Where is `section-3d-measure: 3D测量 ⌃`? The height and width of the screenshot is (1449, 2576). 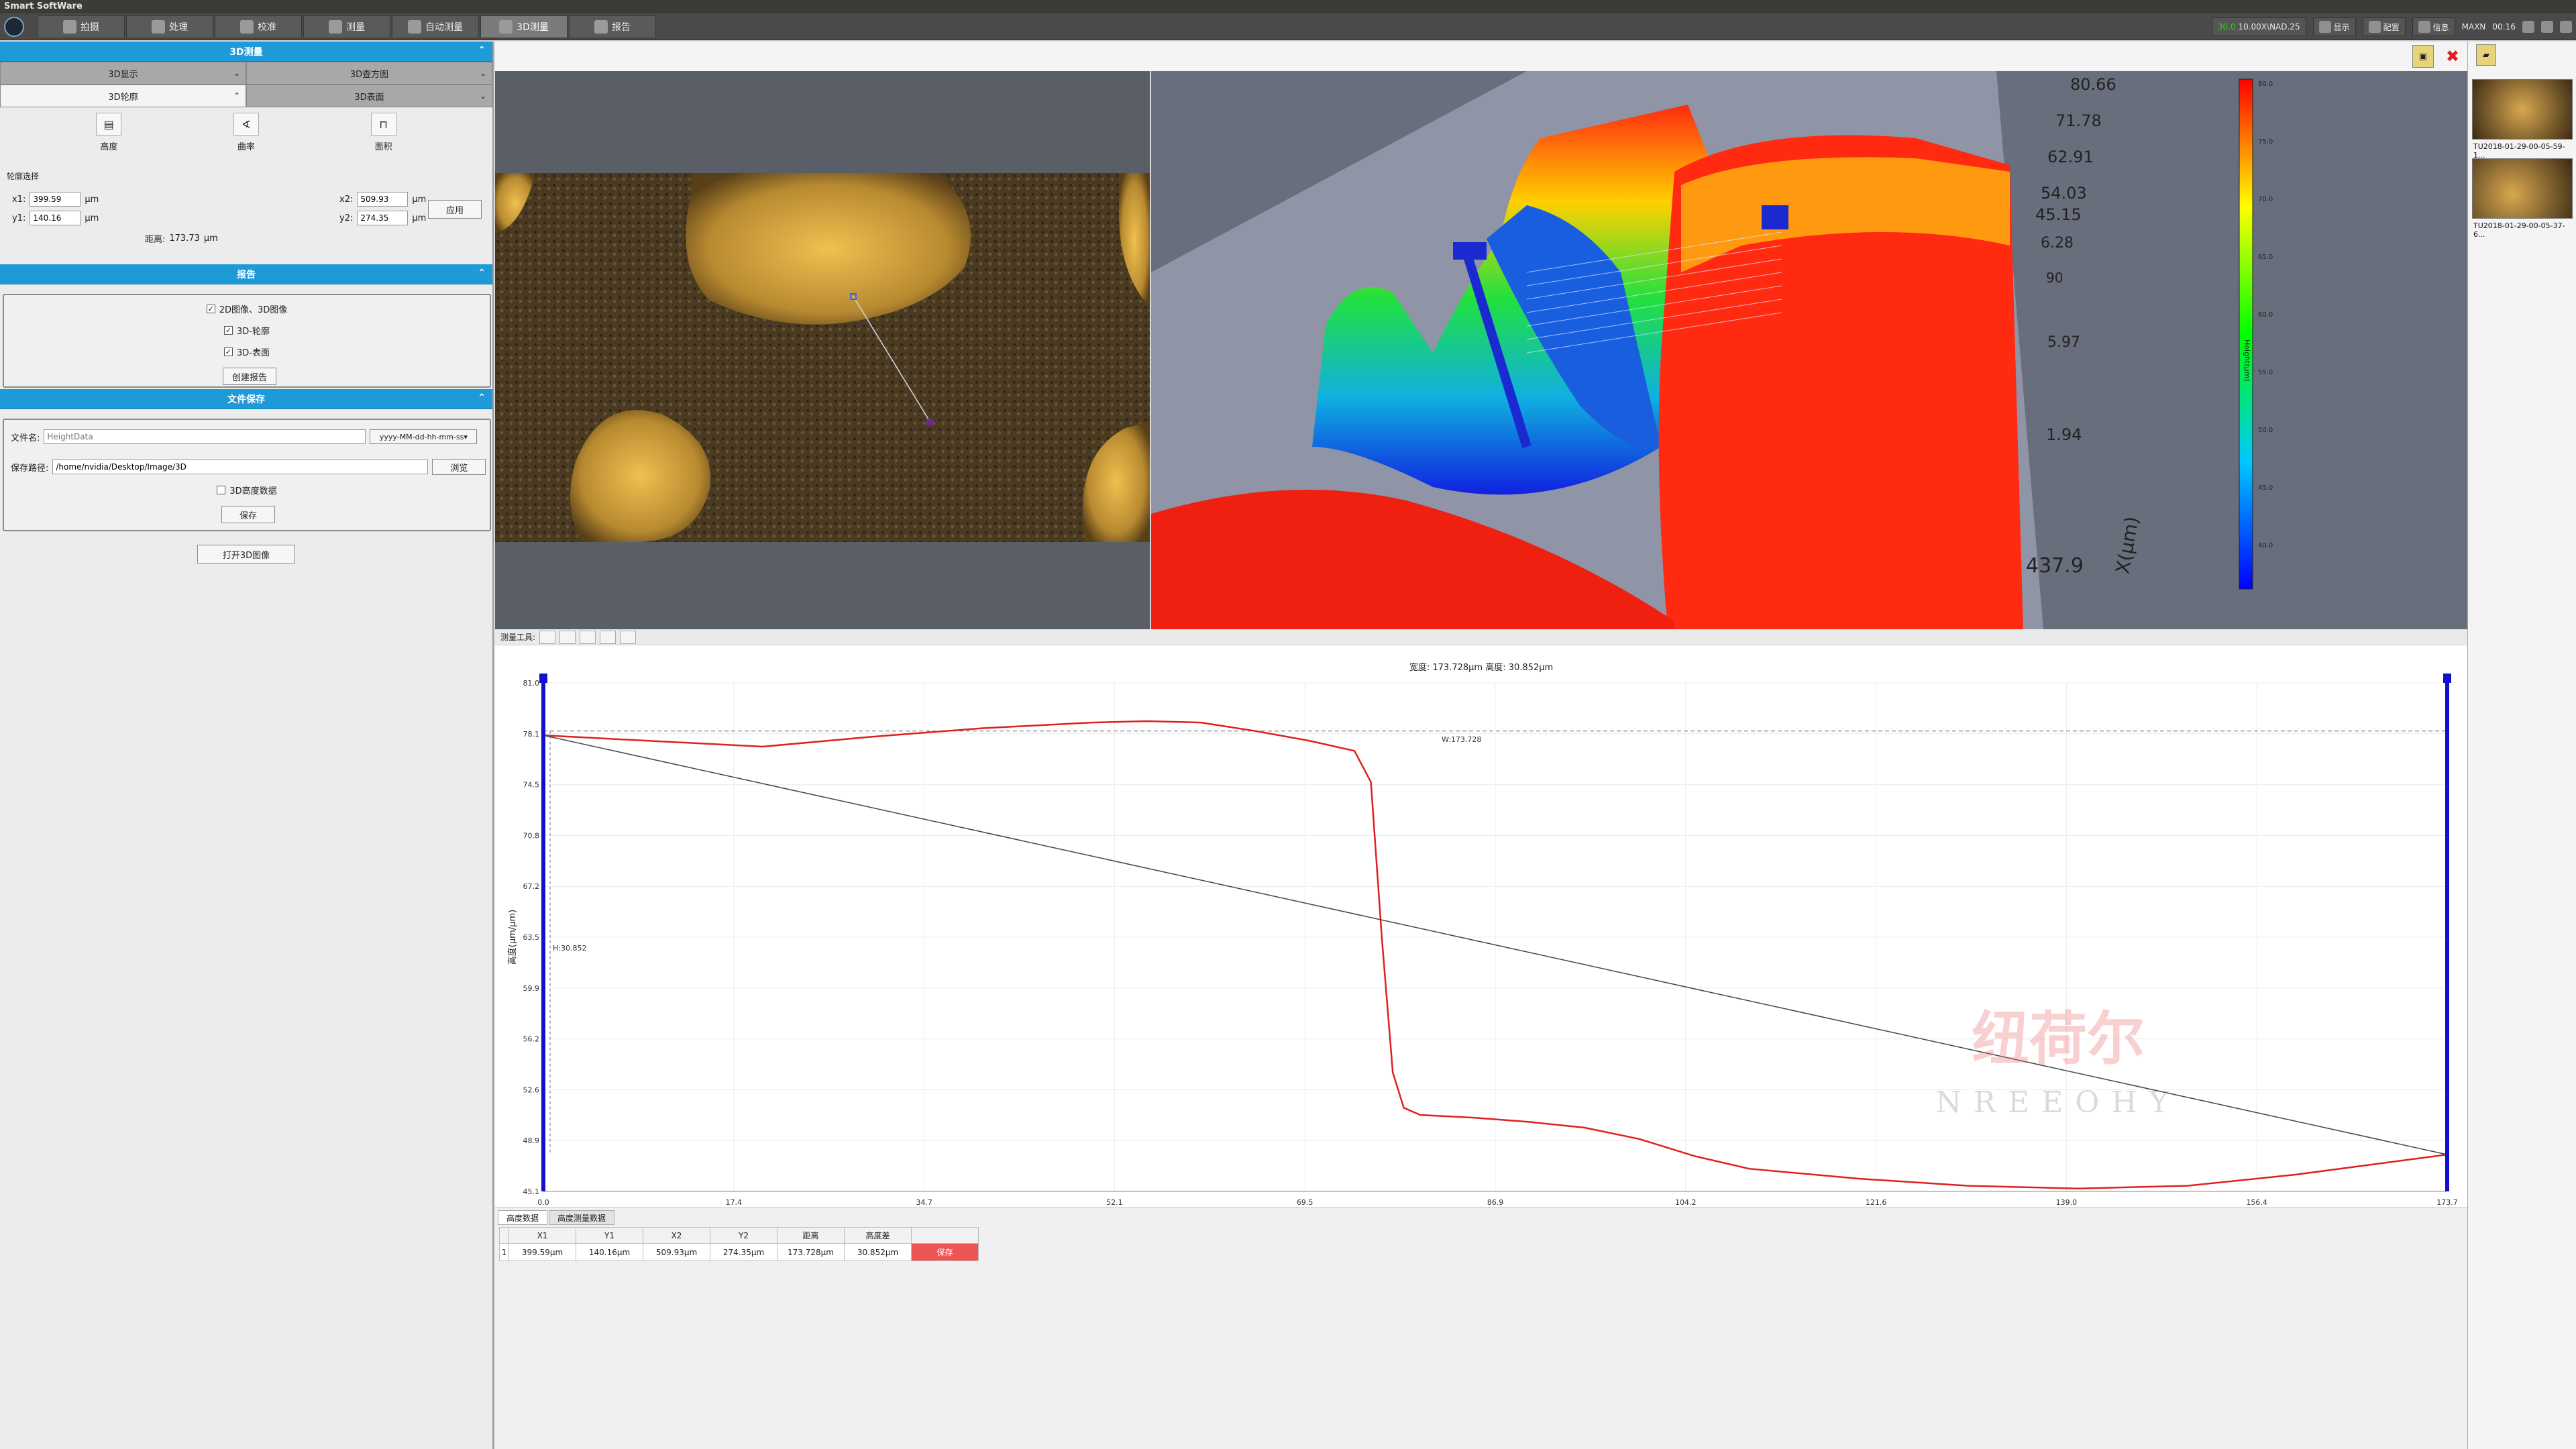
section-3d-measure: 3D测量 ⌃ is located at coordinates (246, 52).